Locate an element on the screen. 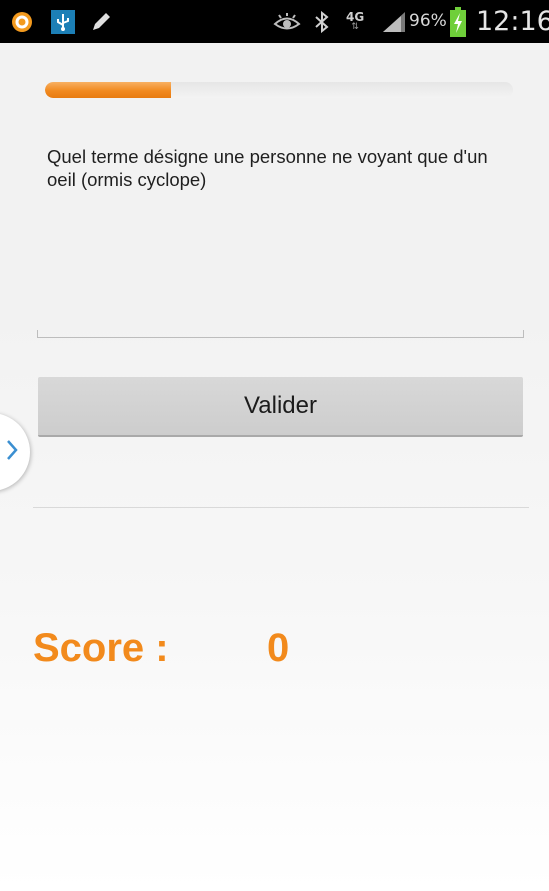 Image resolution: width=549 pixels, height=891 pixels. network-4g-icon: 4G ⇅ is located at coordinates (355, 21).